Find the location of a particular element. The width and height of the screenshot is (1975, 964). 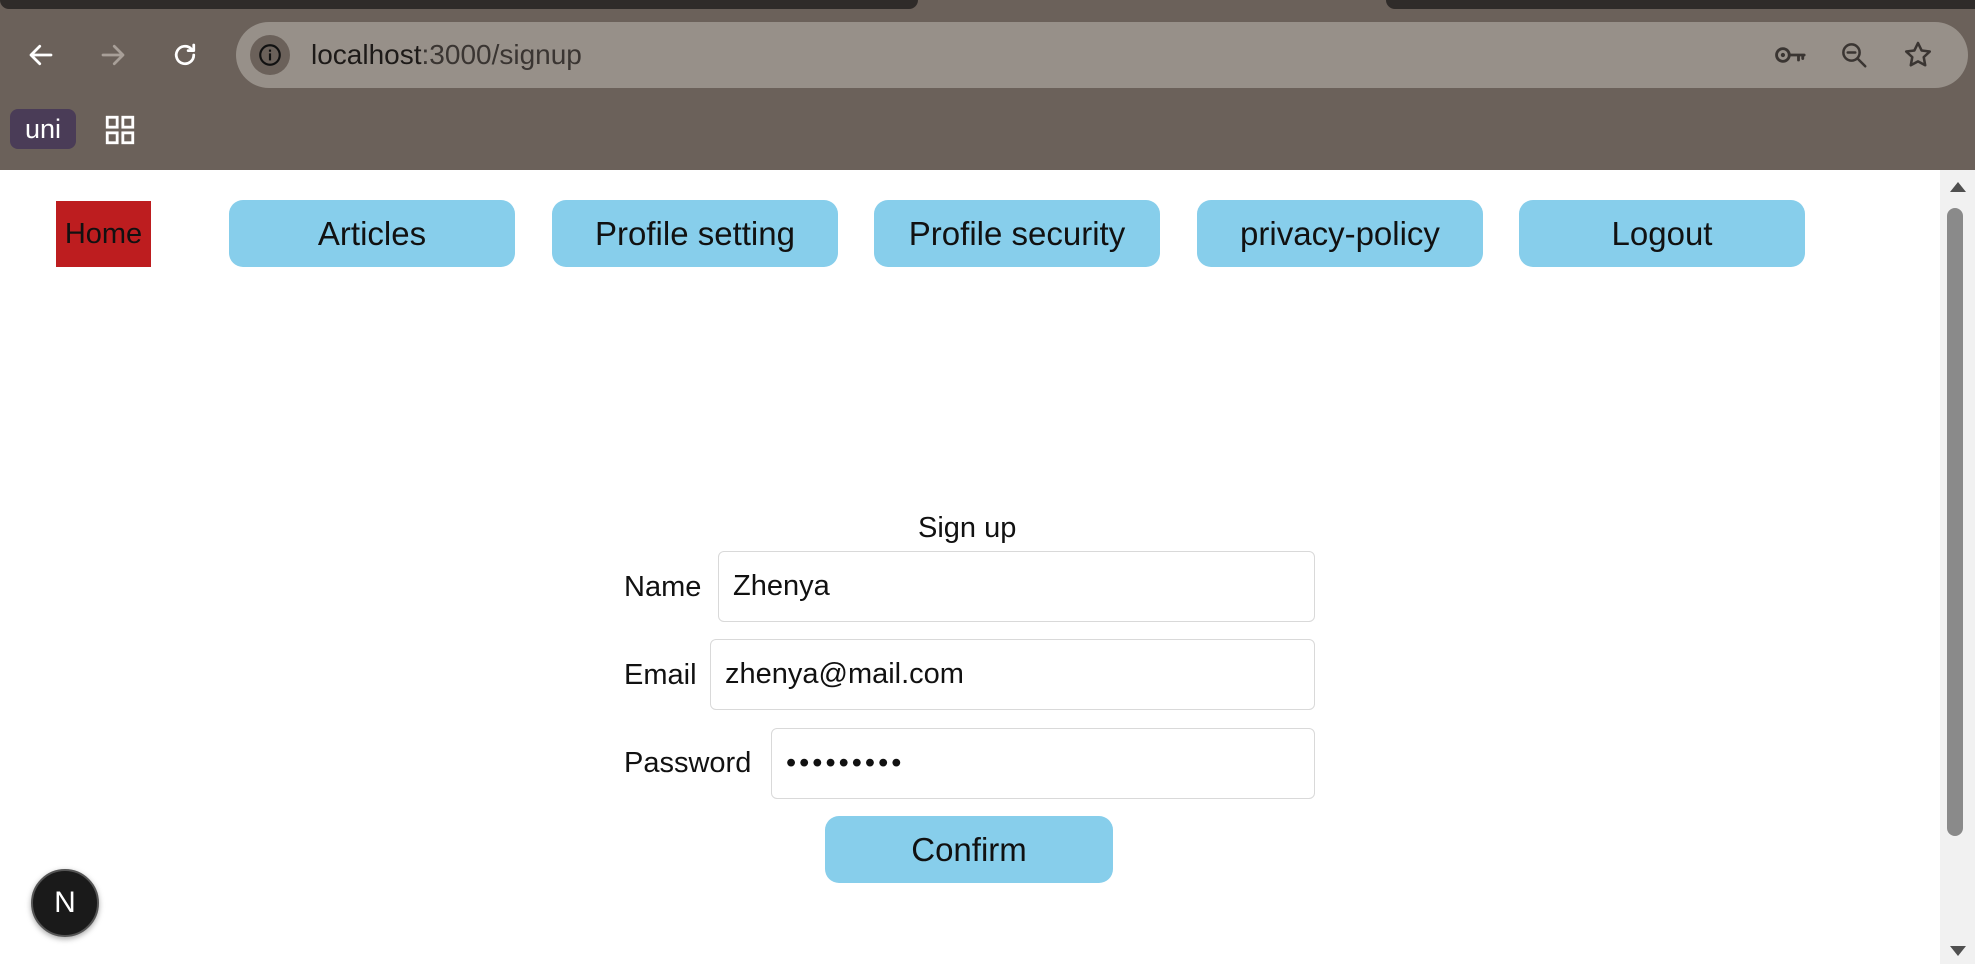

star-icon is located at coordinates (1918, 54).